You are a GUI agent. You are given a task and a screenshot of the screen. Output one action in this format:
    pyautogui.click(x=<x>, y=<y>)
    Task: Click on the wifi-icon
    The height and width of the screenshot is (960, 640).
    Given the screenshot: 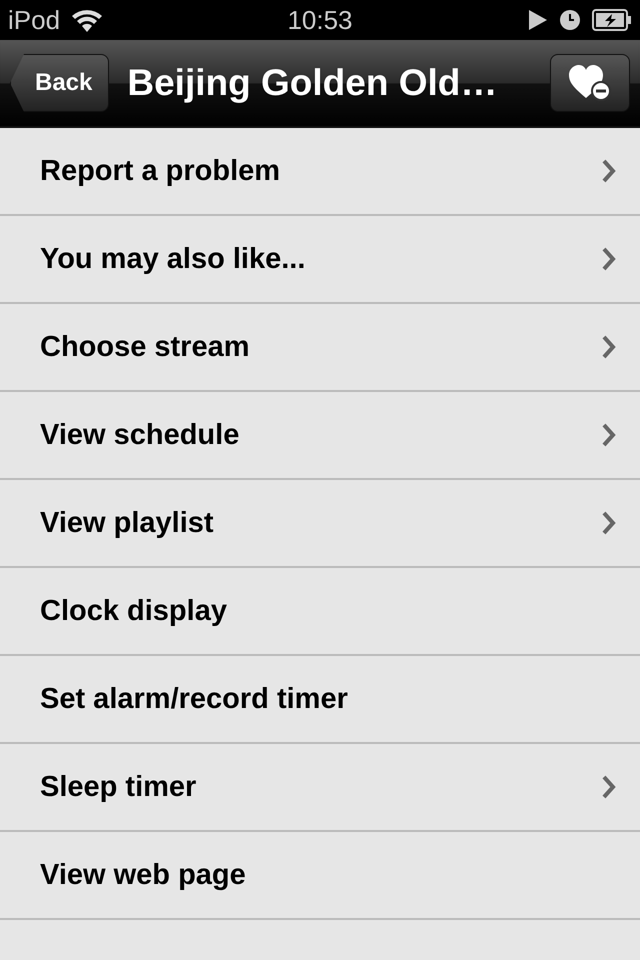 What is the action you would take?
    pyautogui.click(x=87, y=20)
    